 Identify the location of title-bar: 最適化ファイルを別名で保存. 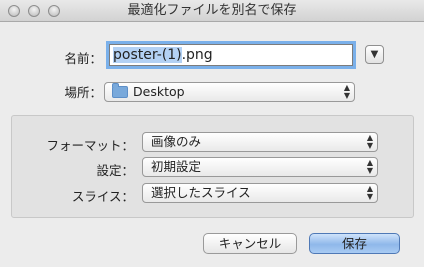
(212, 11).